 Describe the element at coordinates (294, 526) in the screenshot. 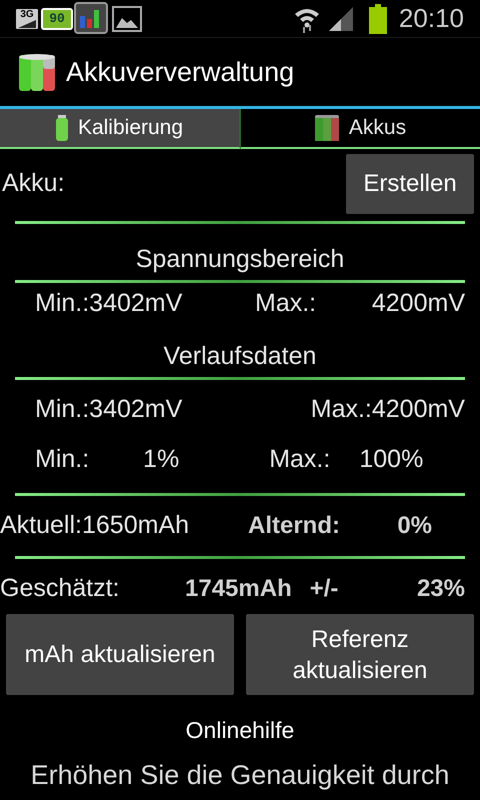

I see `aging-label: Alternd:` at that location.